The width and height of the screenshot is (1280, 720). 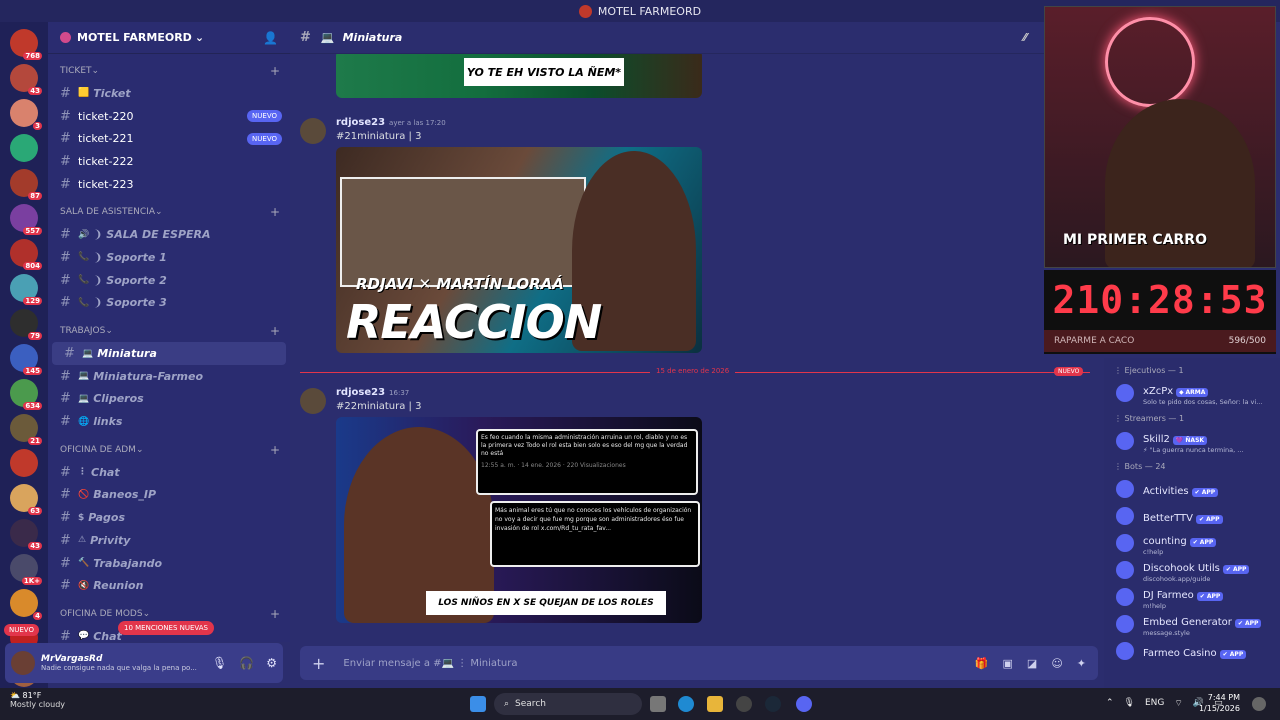 I want to click on server-icon-8: 129, so click(x=26, y=289).